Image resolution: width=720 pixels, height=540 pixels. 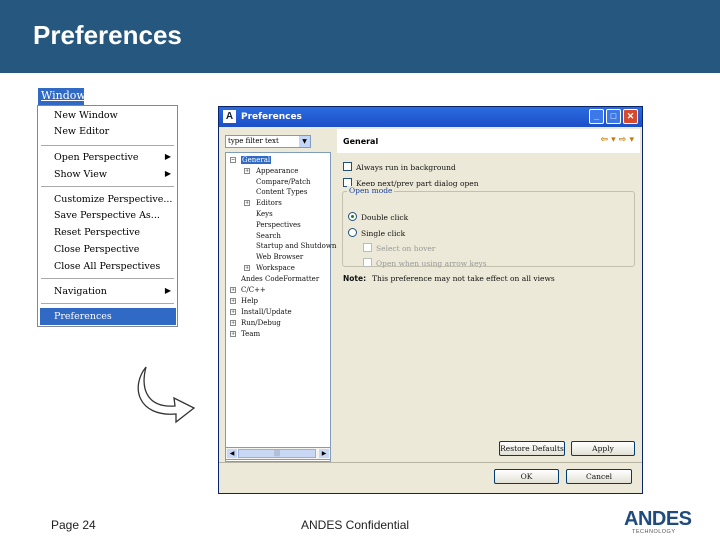 What do you see at coordinates (229, 116) in the screenshot?
I see `app-icon: A` at bounding box center [229, 116].